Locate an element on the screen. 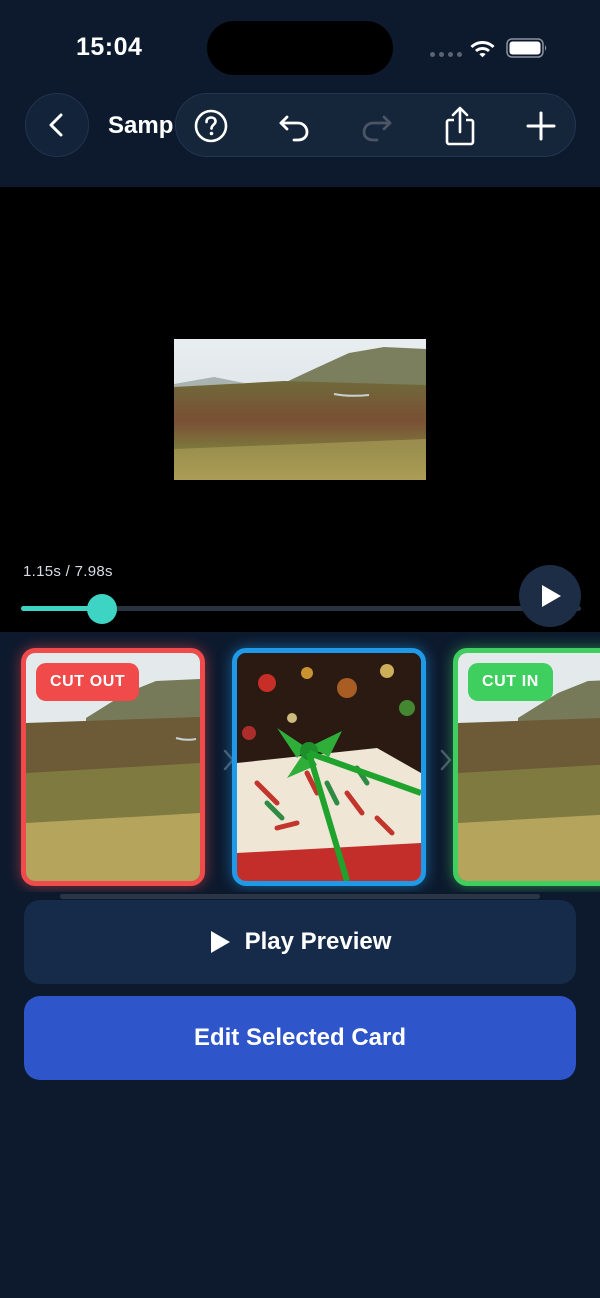  toolbar-actions is located at coordinates (375, 125).